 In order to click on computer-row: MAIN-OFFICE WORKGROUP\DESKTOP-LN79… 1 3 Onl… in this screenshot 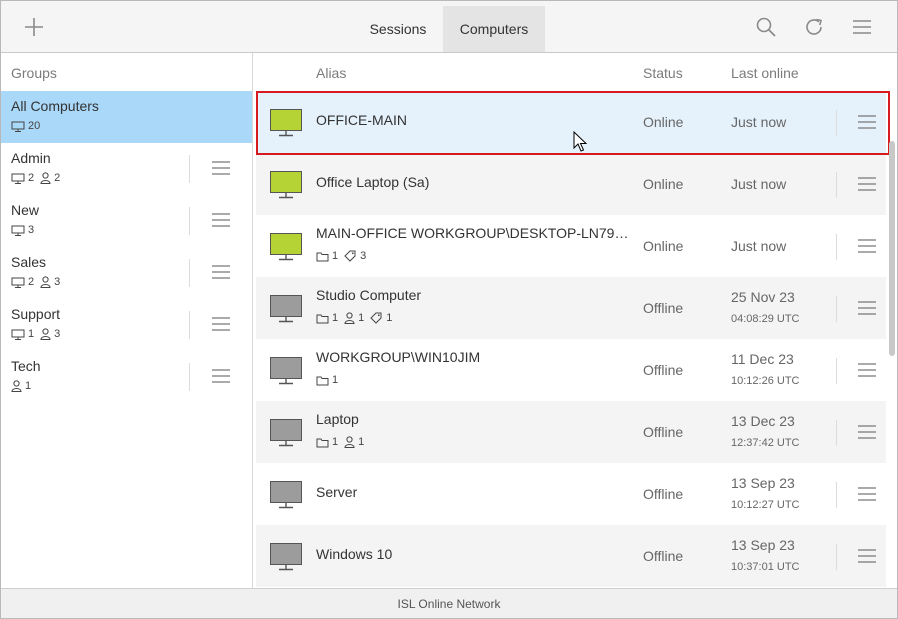, I will do `click(571, 246)`.